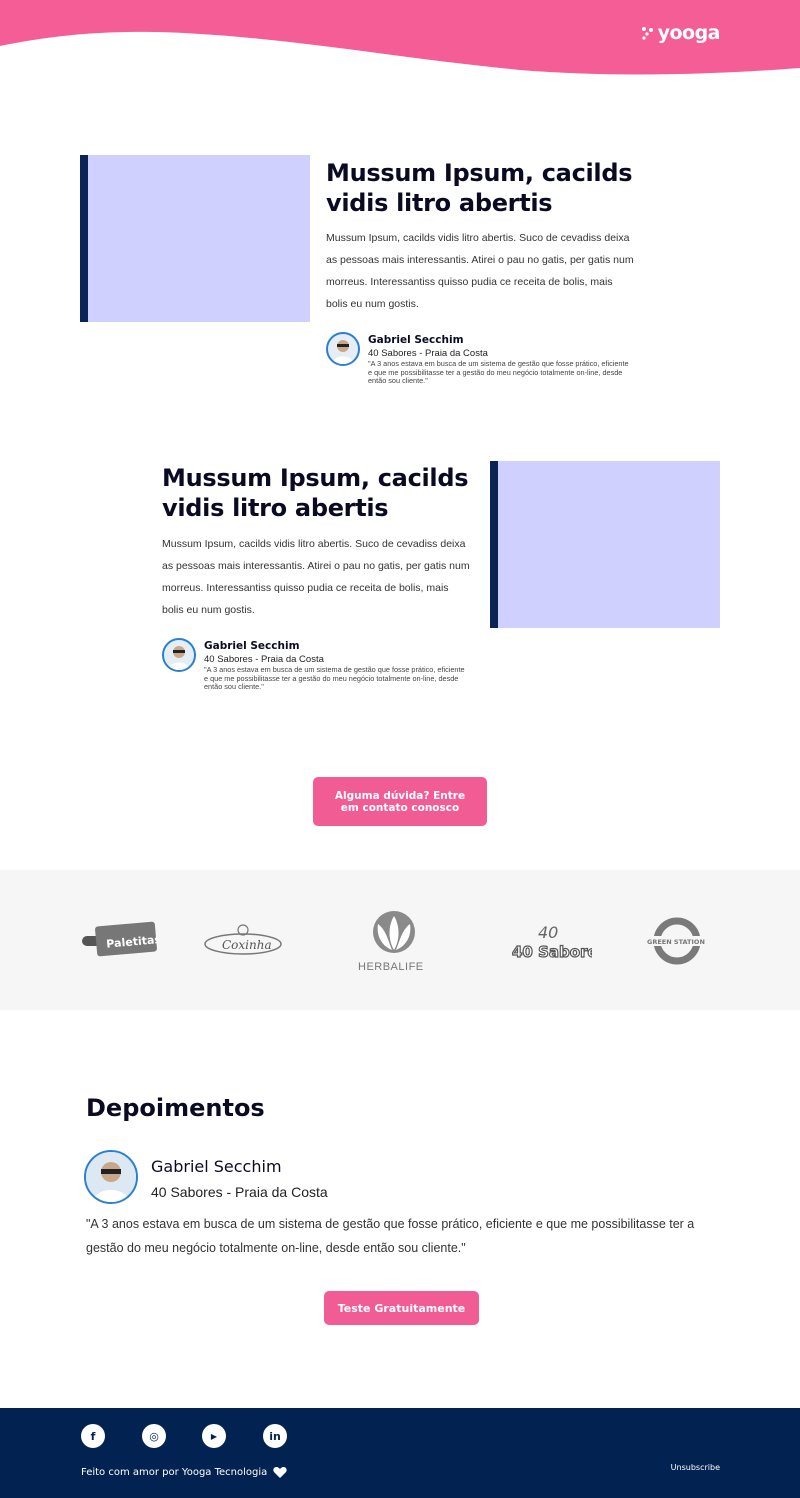 This screenshot has width=800, height=1498. What do you see at coordinates (396, 943) in the screenshot?
I see `herbalife-logo: HERBALIFE` at bounding box center [396, 943].